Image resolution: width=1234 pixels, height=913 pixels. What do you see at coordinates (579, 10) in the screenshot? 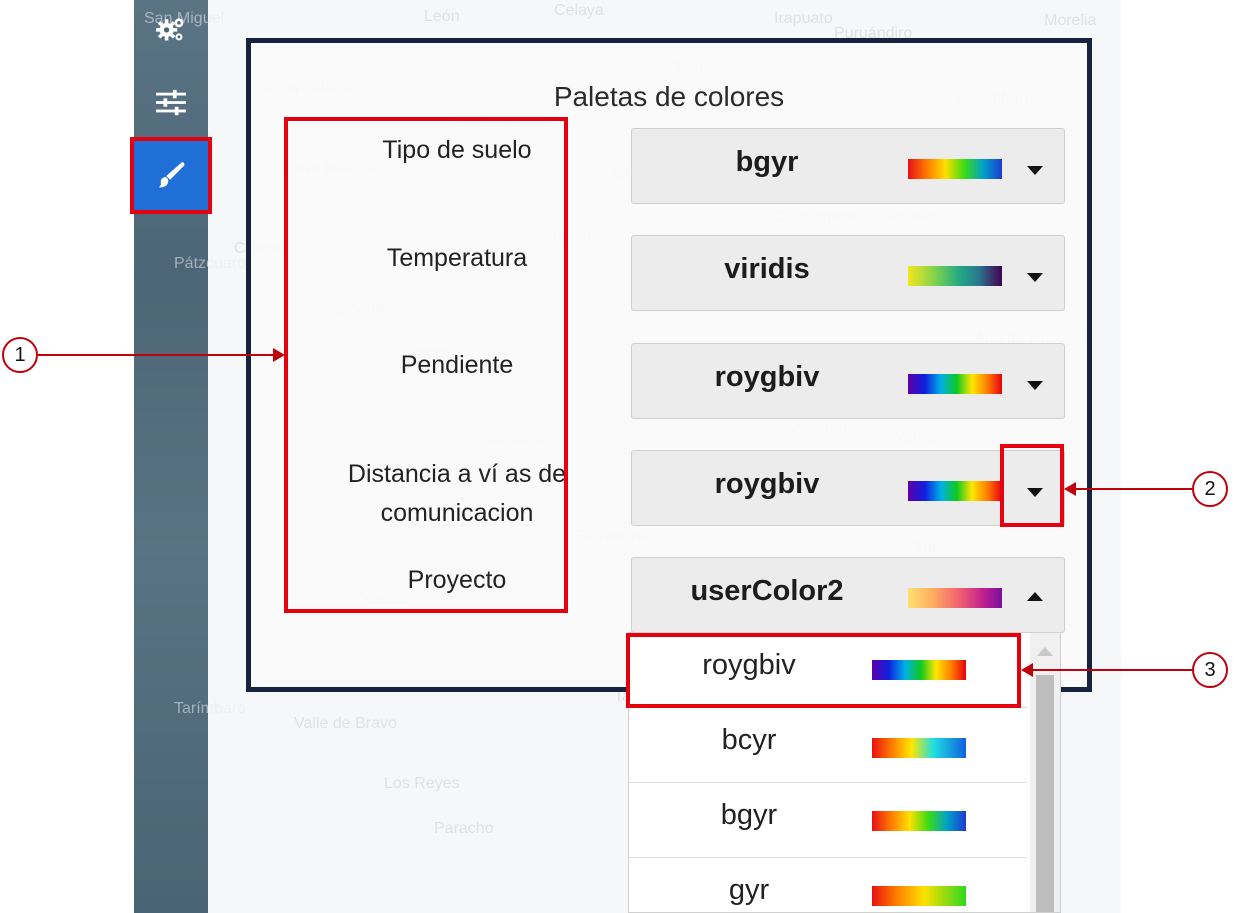
I see `map-place-label: Celaya` at bounding box center [579, 10].